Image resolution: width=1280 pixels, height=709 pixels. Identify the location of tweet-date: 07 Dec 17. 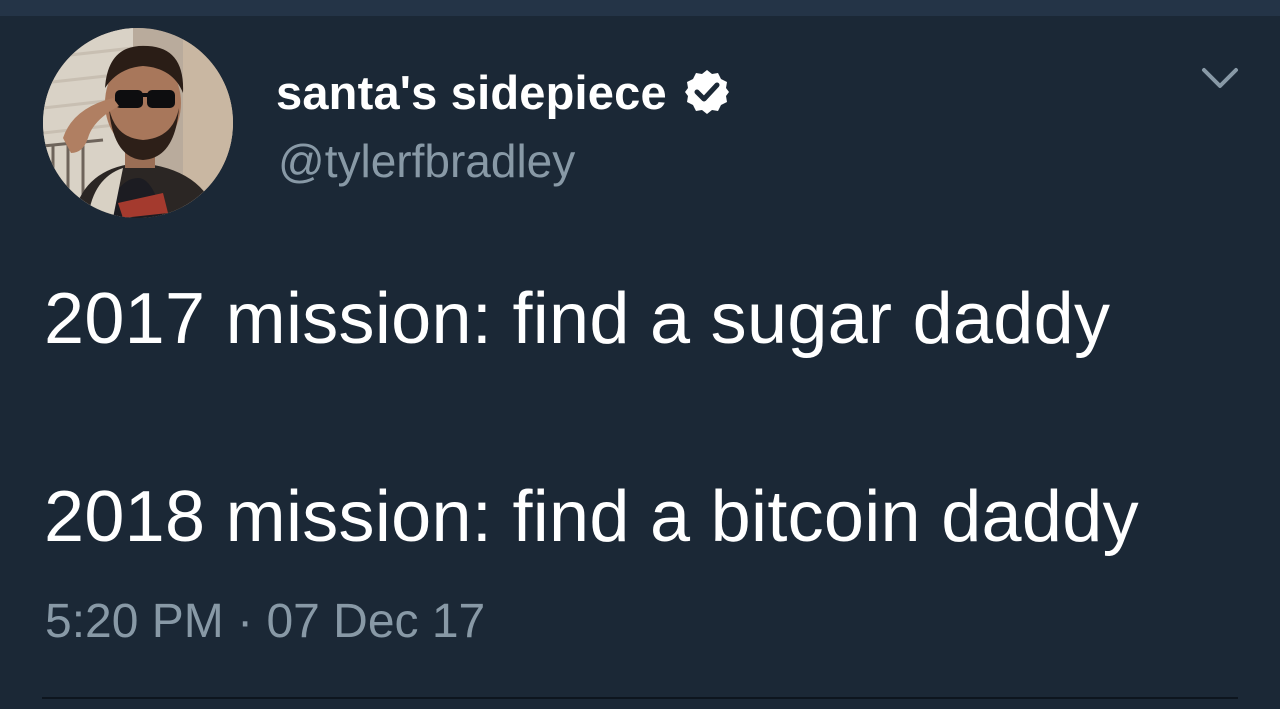
(376, 621).